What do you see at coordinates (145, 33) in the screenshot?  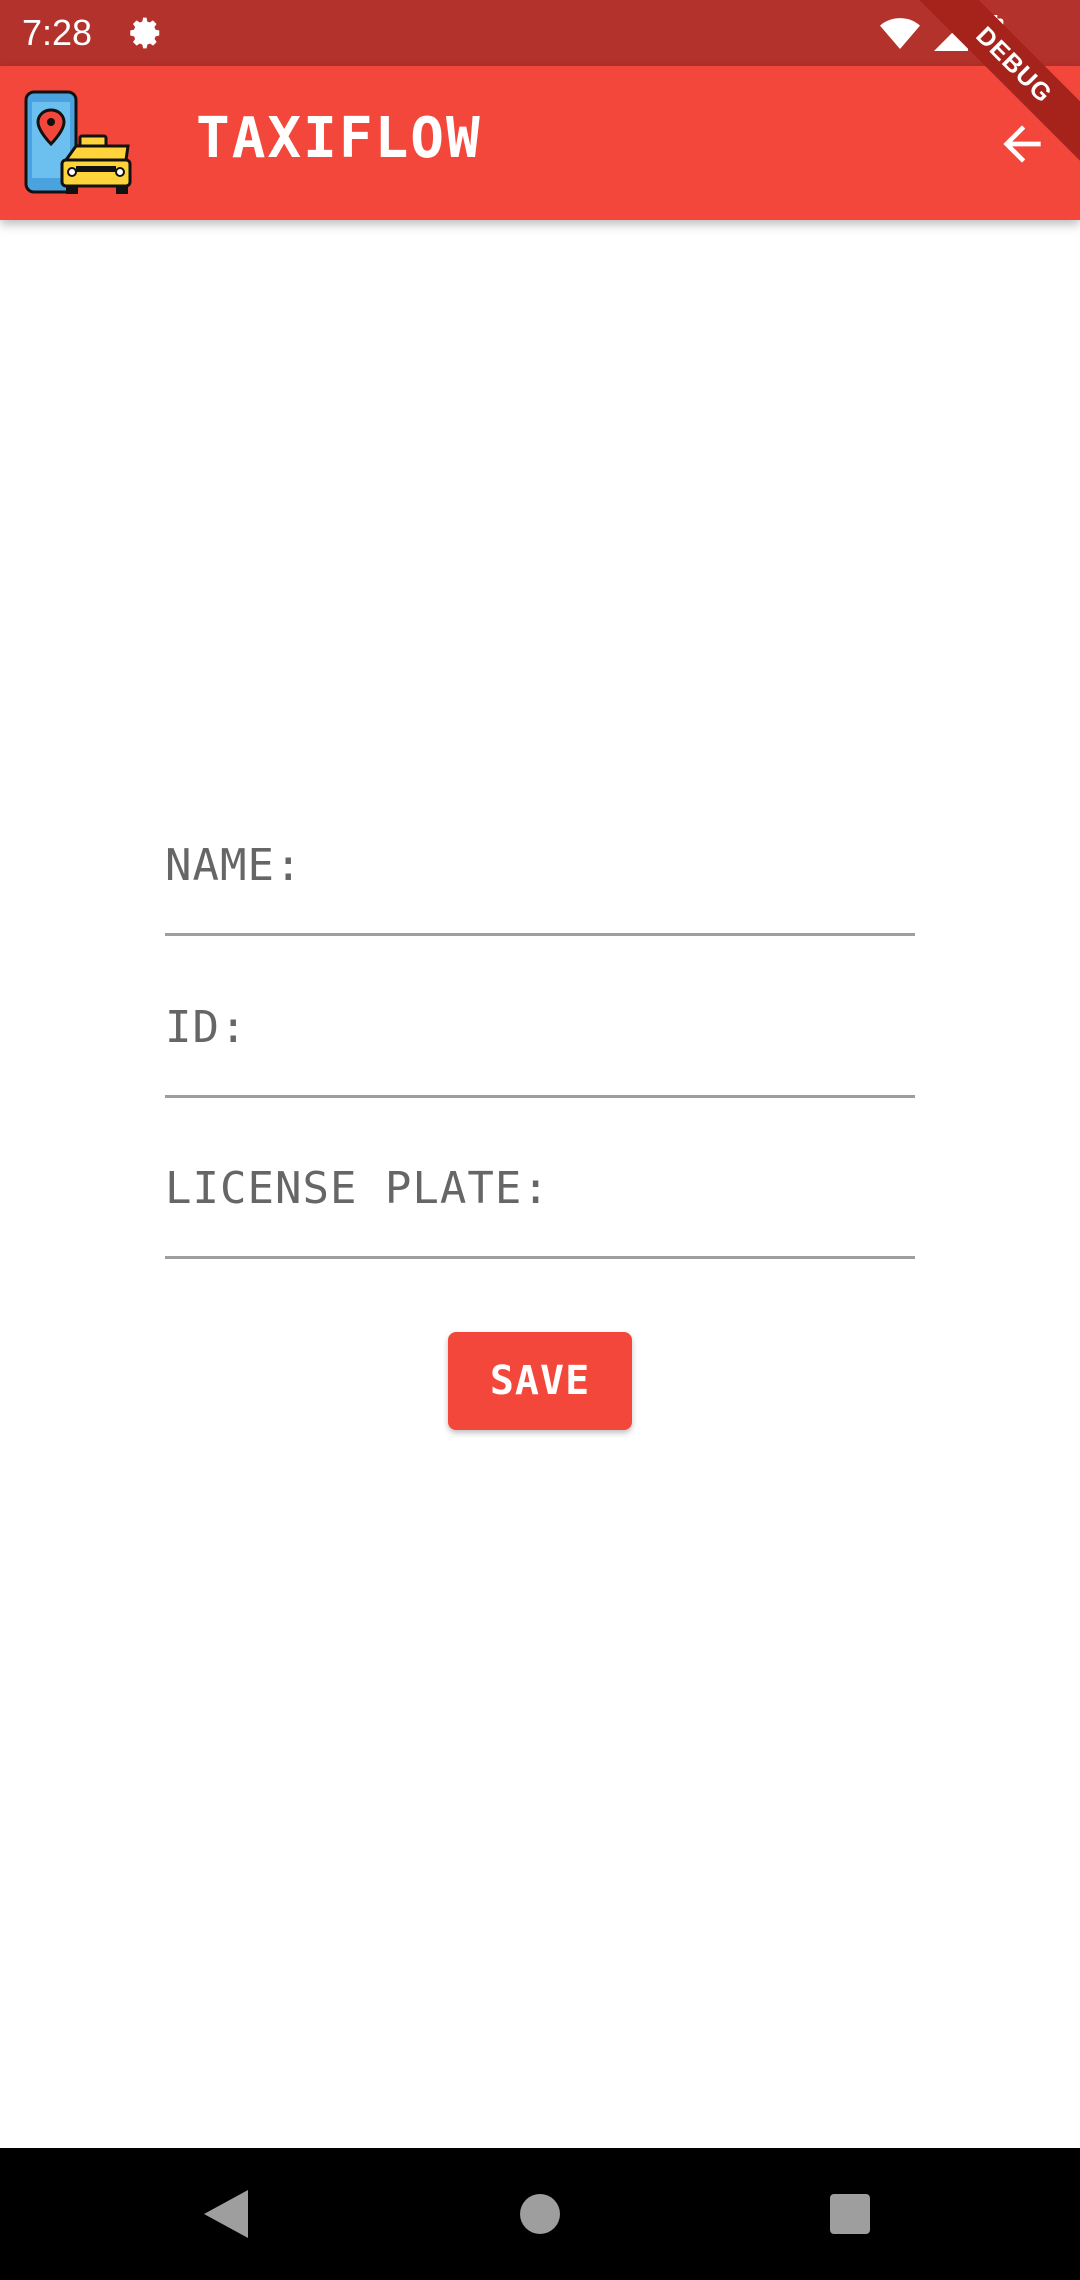 I see `gear-icon` at bounding box center [145, 33].